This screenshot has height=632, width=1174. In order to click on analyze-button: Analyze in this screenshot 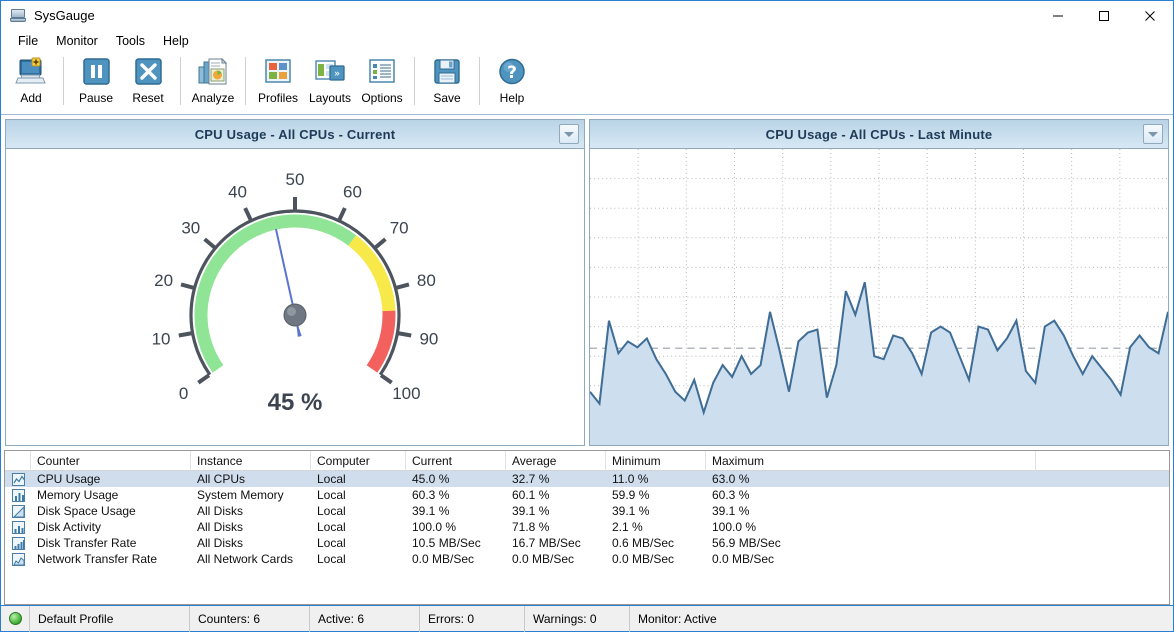, I will do `click(213, 81)`.